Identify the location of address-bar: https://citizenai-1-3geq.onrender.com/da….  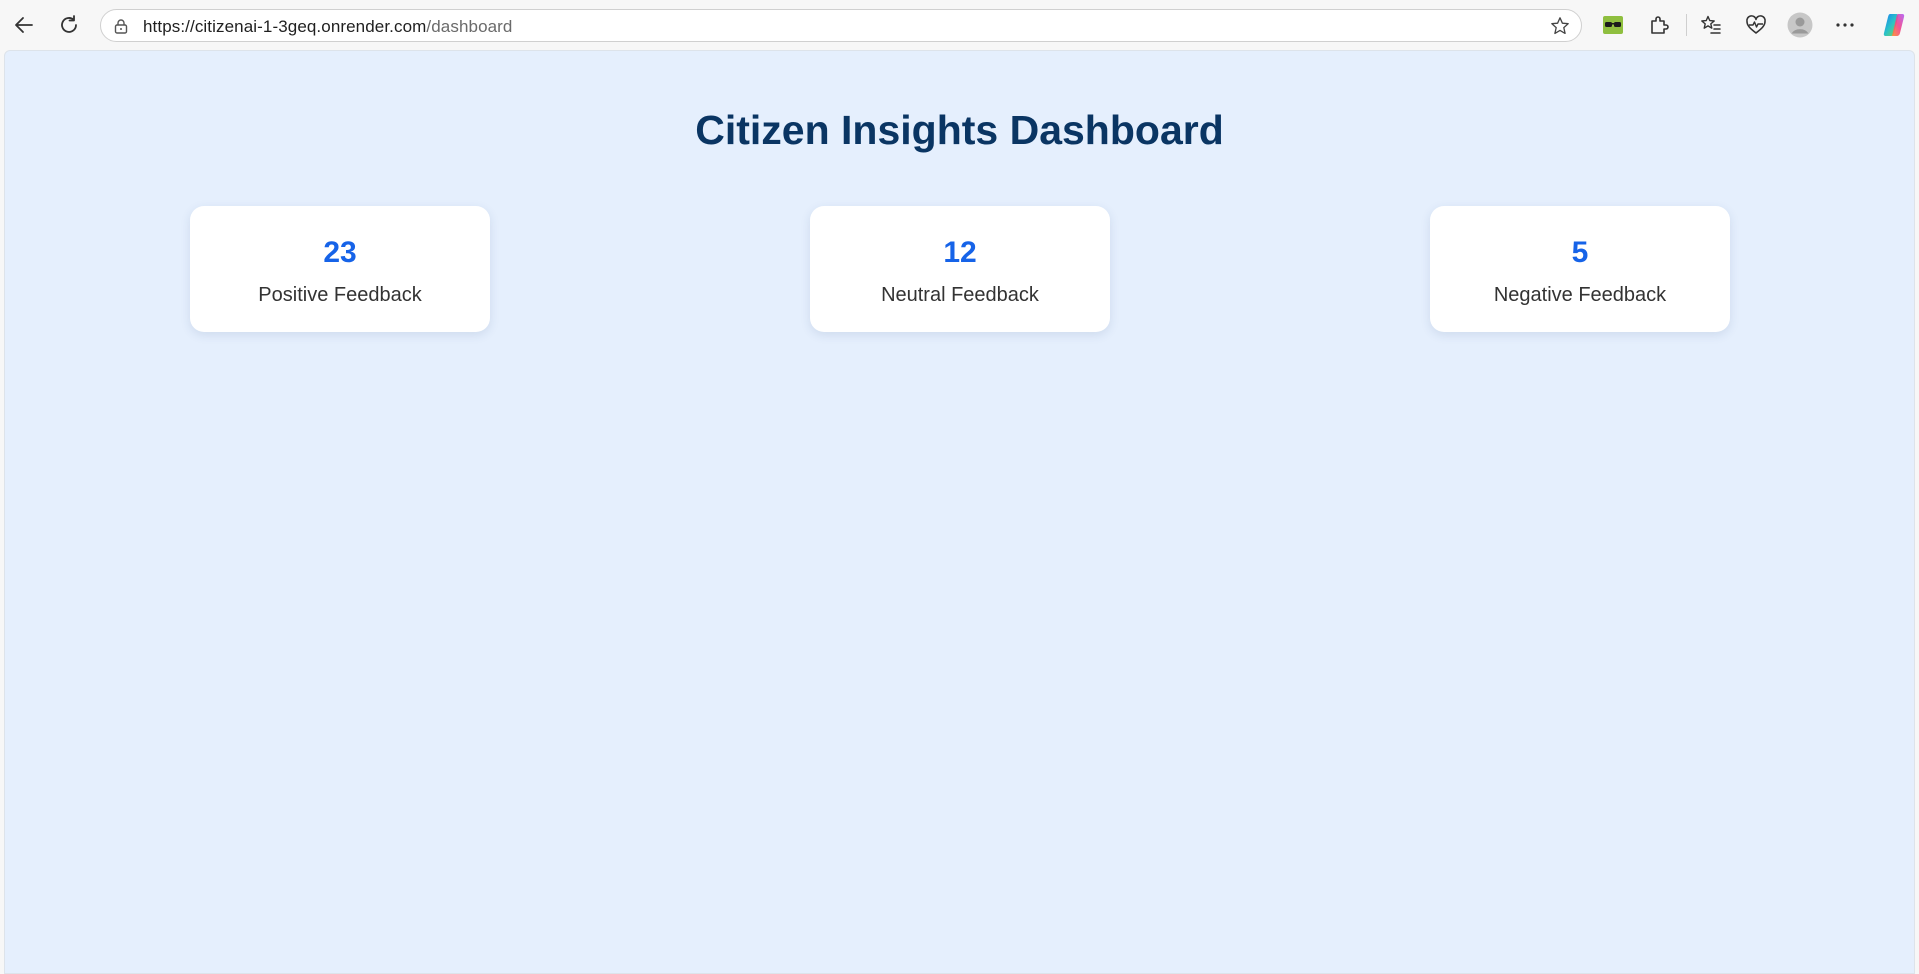
(841, 25).